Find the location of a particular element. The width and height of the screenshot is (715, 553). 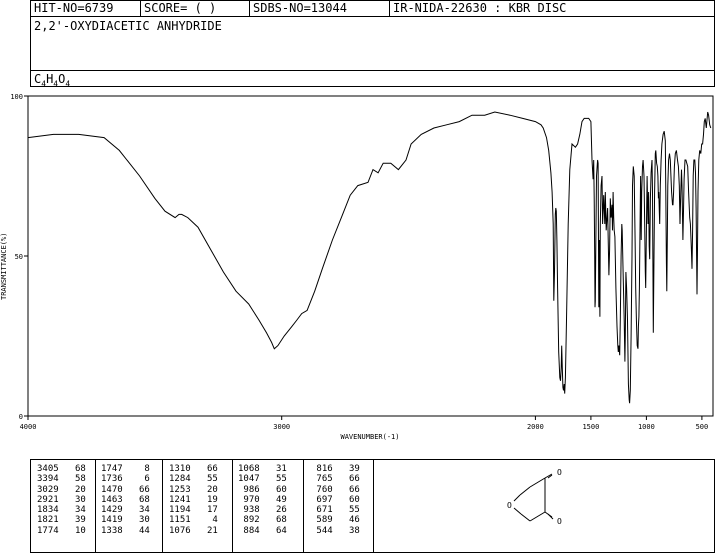

peak-transmittance: 30 is located at coordinates (136, 520).